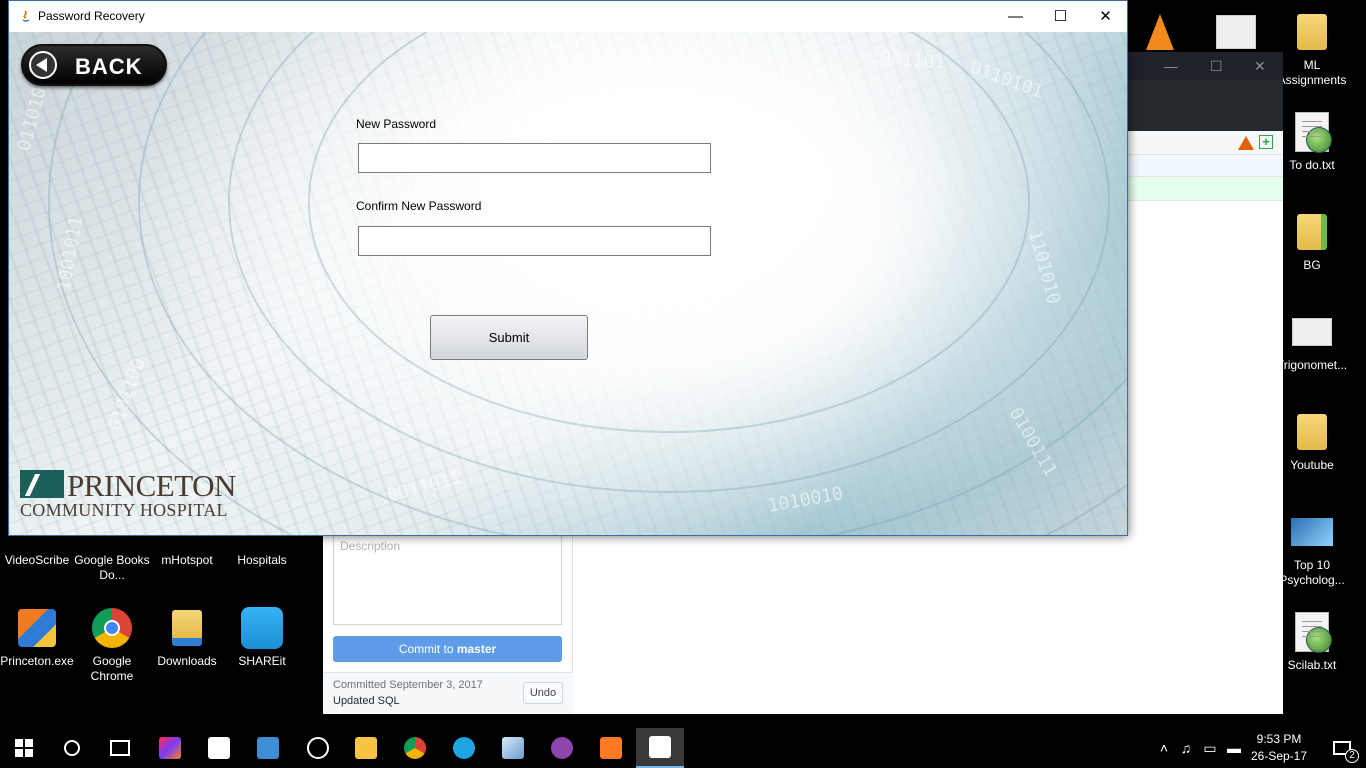  I want to click on back-button: BACK, so click(94, 65).